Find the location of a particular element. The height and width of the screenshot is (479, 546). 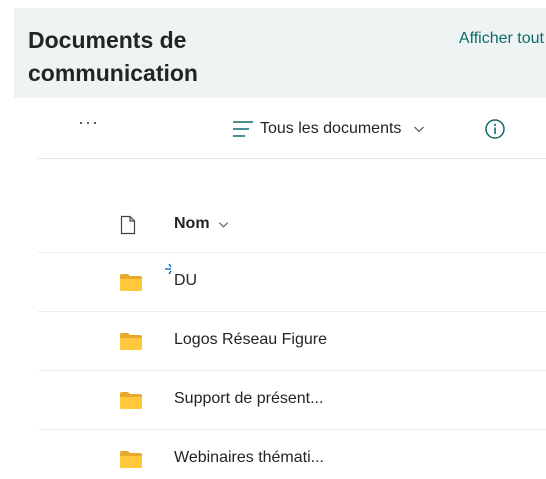

more-options-button: ··· is located at coordinates (88, 122).